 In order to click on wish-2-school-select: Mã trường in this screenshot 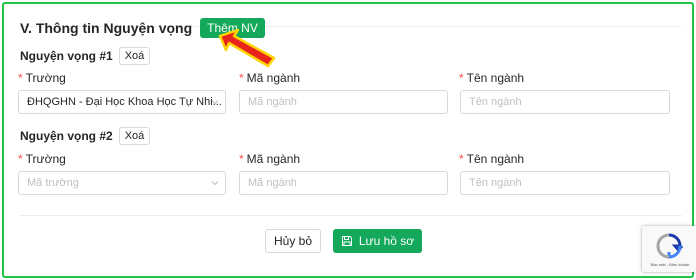, I will do `click(122, 183)`.